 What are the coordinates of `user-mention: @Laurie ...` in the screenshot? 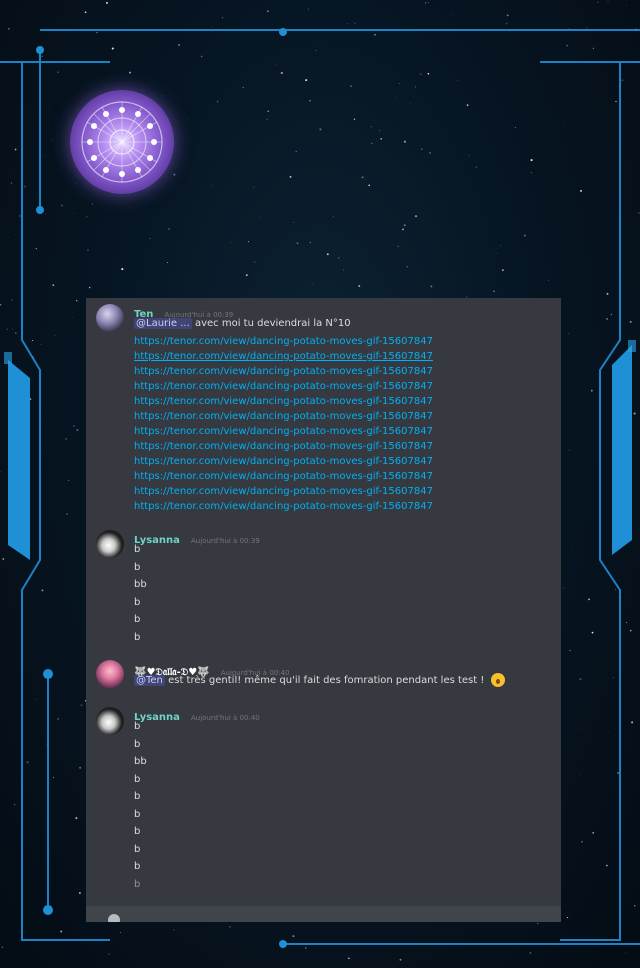 It's located at (163, 323).